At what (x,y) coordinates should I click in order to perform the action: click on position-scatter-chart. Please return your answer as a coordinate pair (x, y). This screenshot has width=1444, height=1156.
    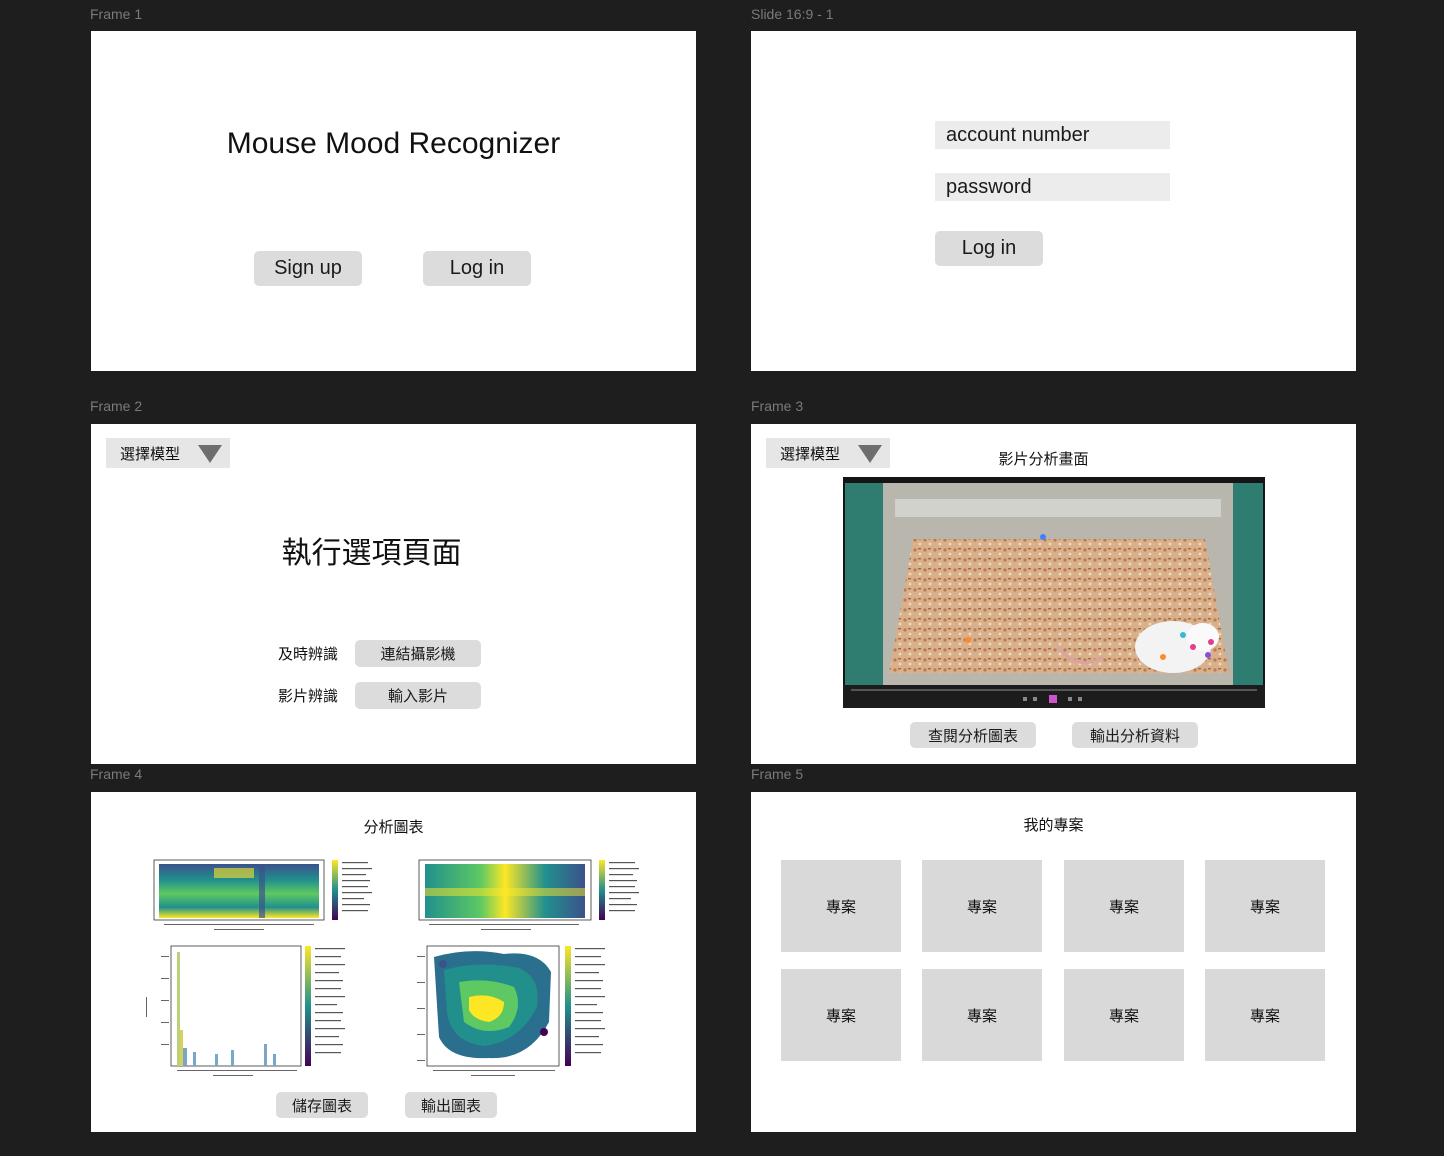
    Looking at the image, I should click on (511, 1010).